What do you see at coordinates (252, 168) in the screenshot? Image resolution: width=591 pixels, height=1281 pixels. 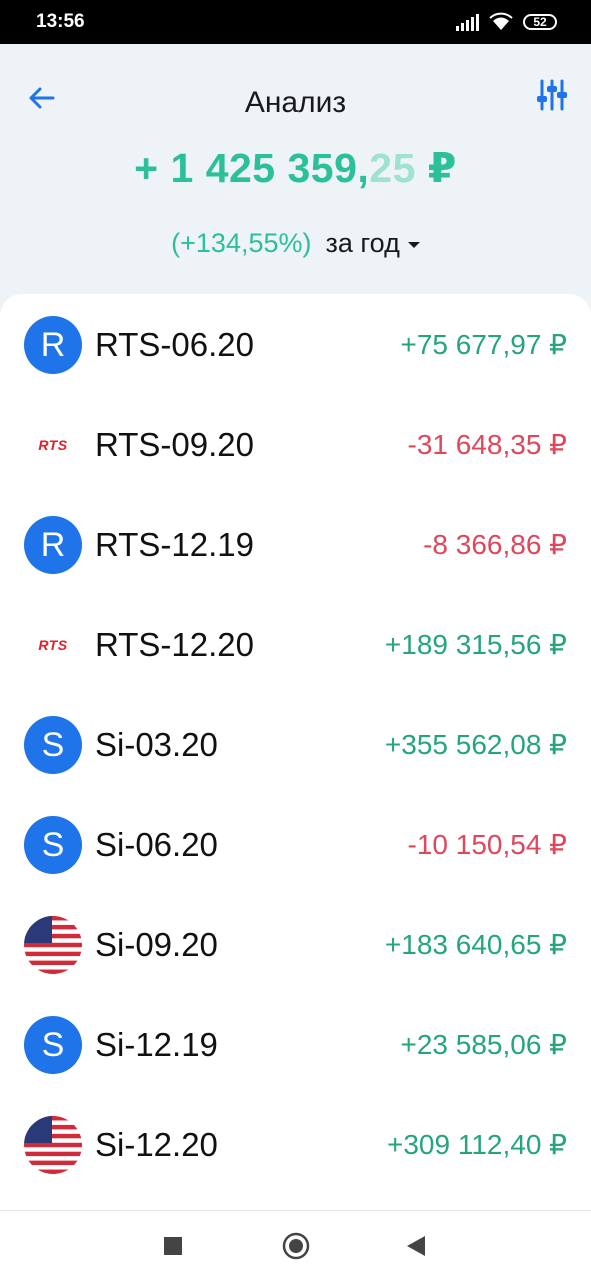 I see `total-profit-main: + 1 425 359,` at bounding box center [252, 168].